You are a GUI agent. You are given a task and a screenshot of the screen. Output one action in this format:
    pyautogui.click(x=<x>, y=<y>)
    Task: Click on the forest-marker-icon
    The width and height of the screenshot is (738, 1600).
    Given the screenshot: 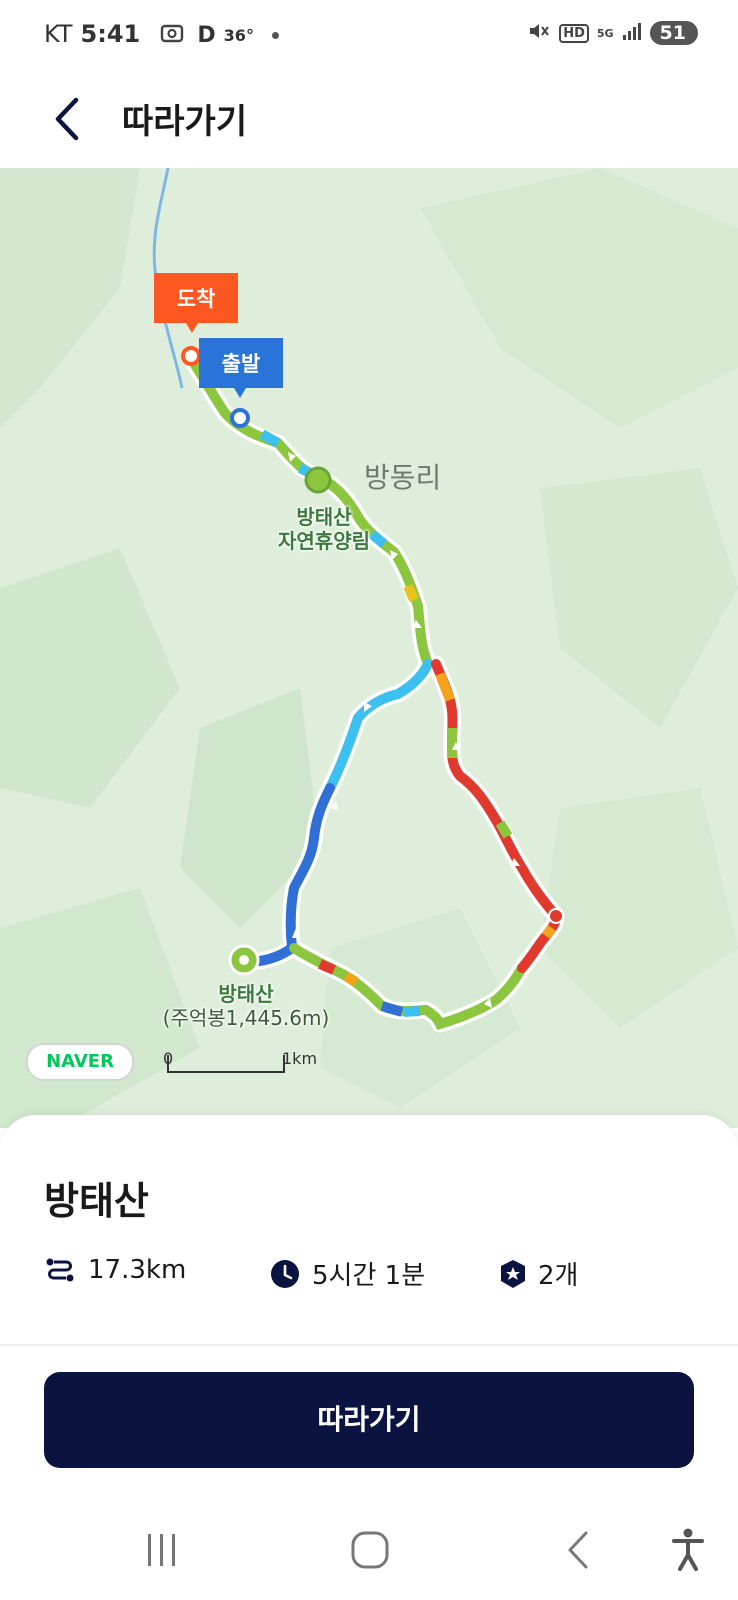 What is the action you would take?
    pyautogui.click(x=318, y=480)
    